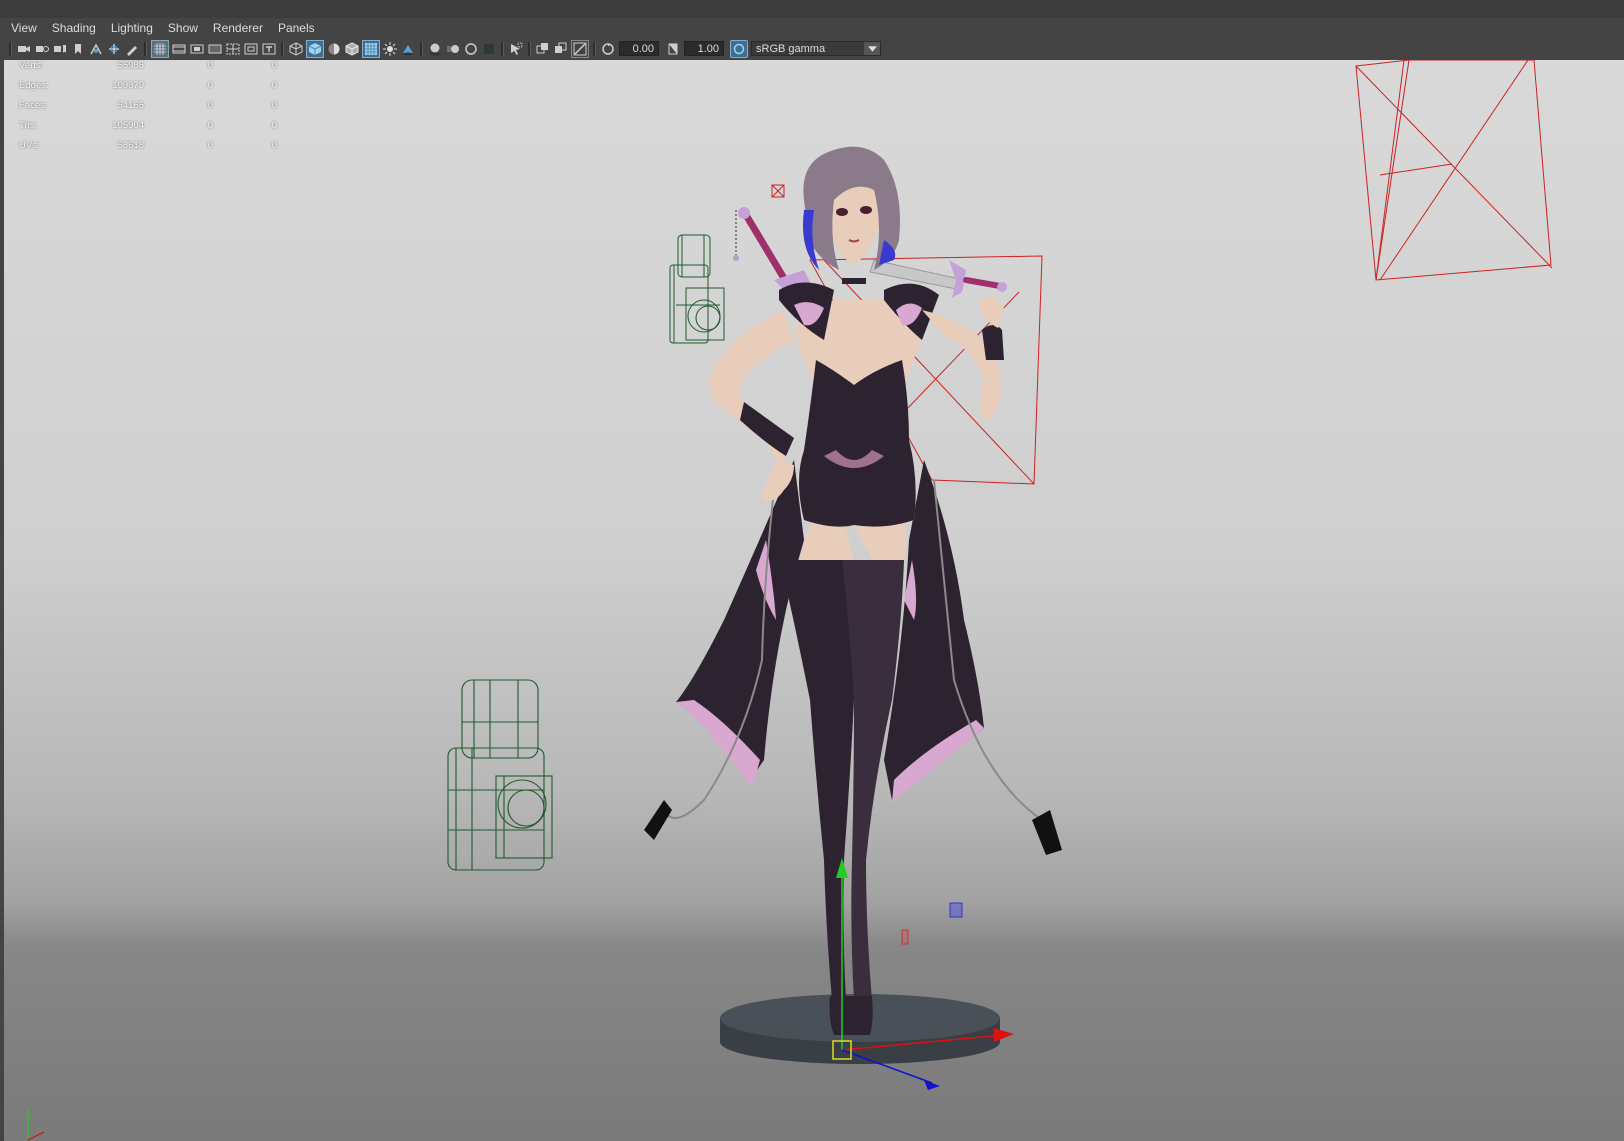 This screenshot has height=1141, width=1624. I want to click on arm-left, so click(752, 406).